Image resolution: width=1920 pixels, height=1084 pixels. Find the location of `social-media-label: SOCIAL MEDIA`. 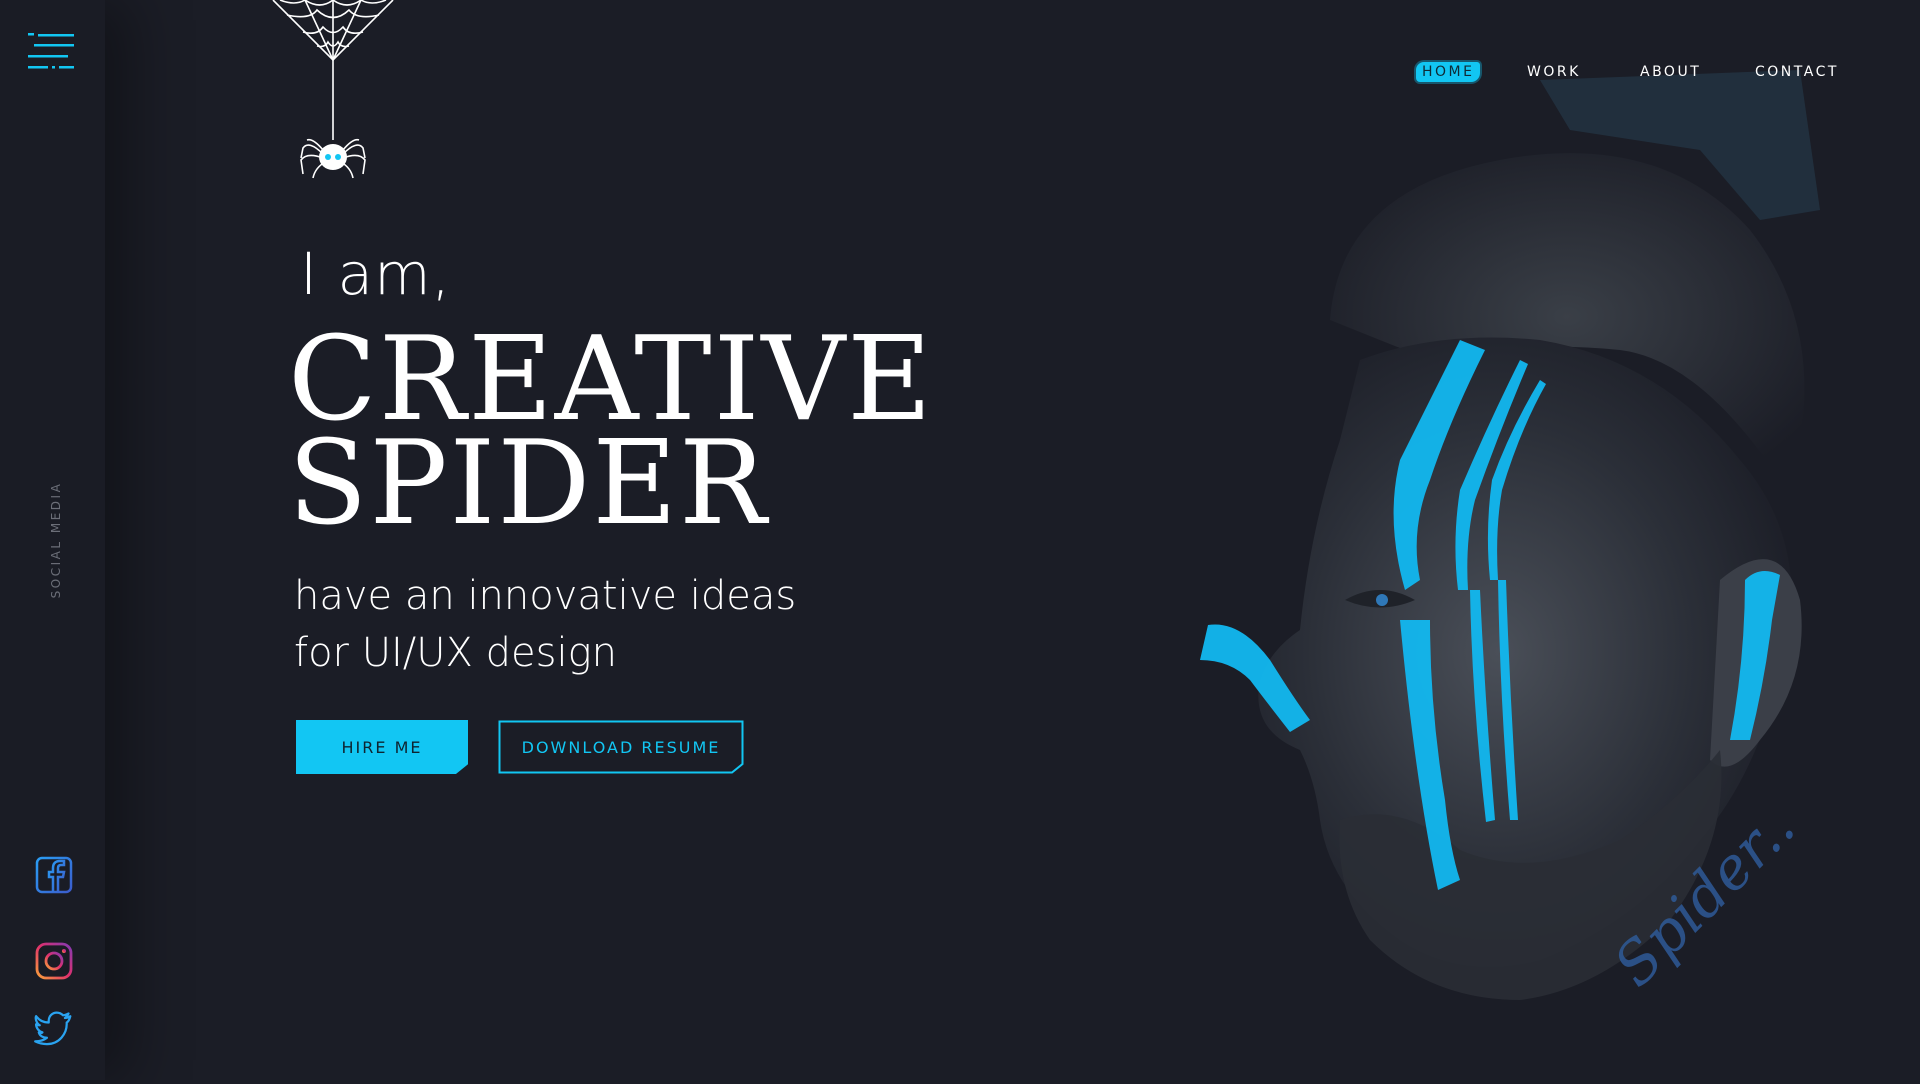

social-media-label: SOCIAL MEDIA is located at coordinates (56, 540).